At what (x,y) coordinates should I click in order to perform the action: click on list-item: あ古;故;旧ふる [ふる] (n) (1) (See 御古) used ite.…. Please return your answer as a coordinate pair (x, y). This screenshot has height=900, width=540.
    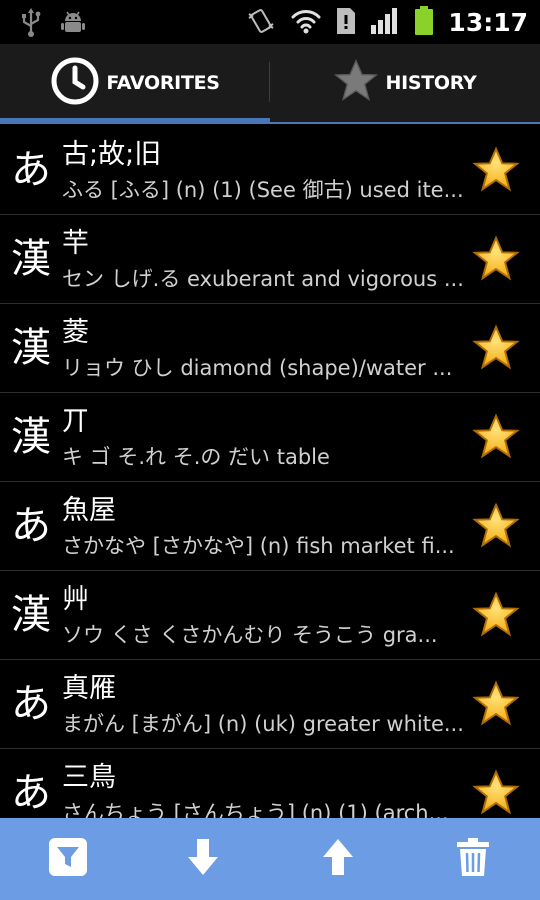
    Looking at the image, I should click on (270, 170).